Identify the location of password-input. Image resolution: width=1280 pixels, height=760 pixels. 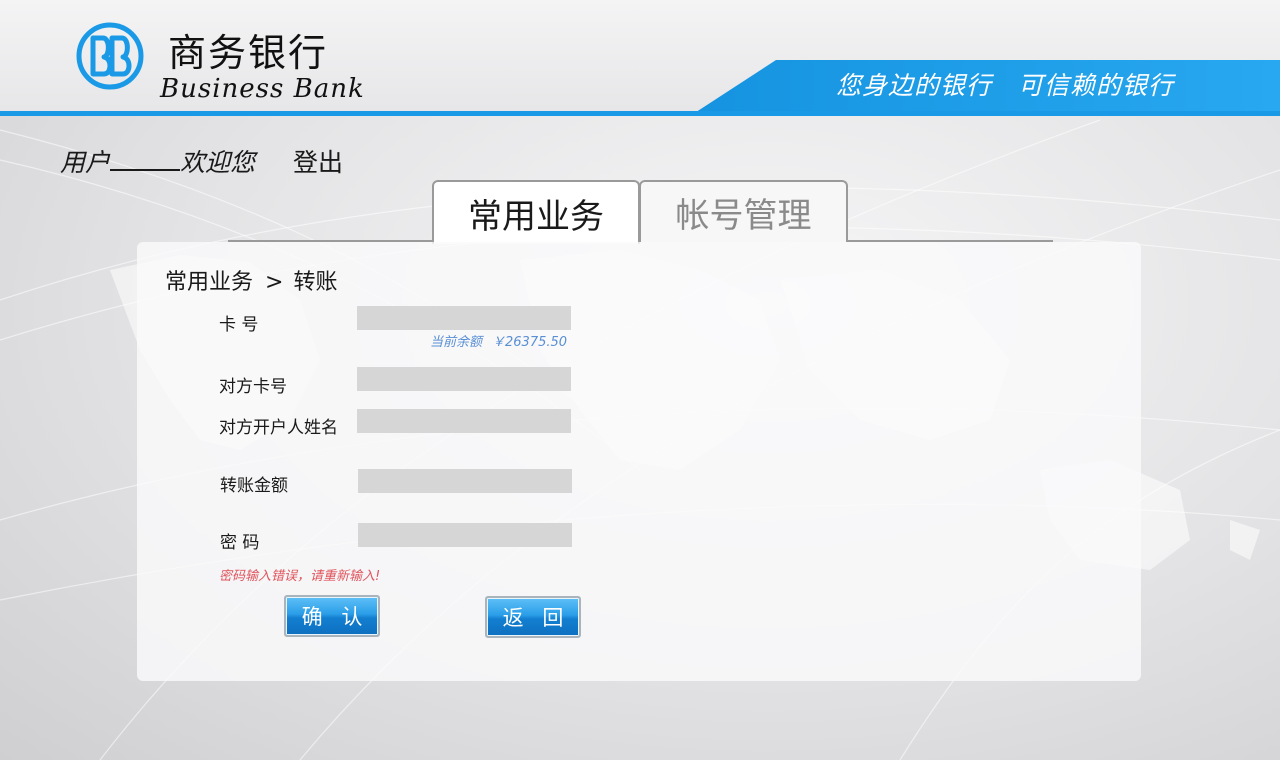
(465, 535).